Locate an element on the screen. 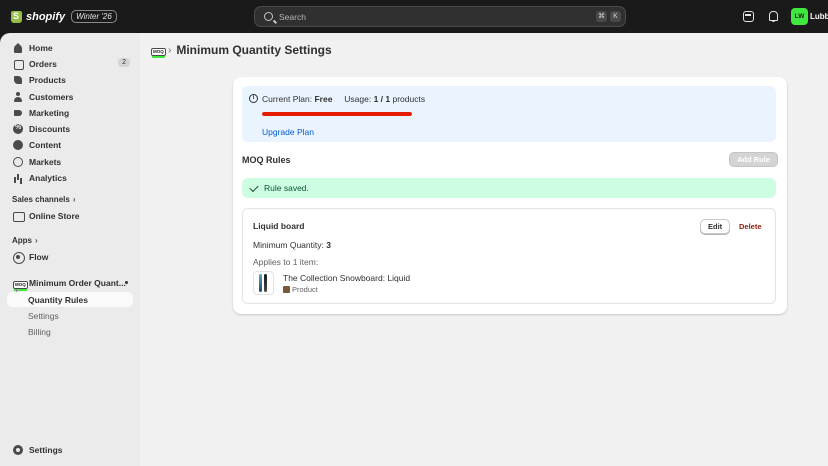  min-quantity-value: 3 is located at coordinates (328, 245).